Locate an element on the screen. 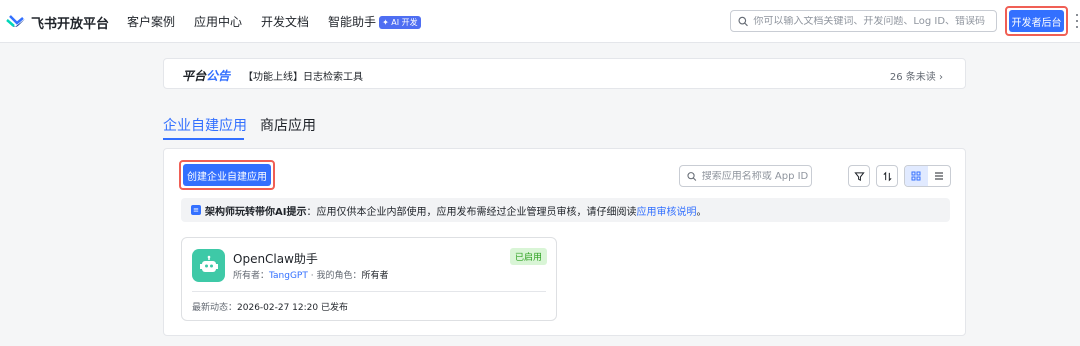  list-view-button is located at coordinates (939, 176).